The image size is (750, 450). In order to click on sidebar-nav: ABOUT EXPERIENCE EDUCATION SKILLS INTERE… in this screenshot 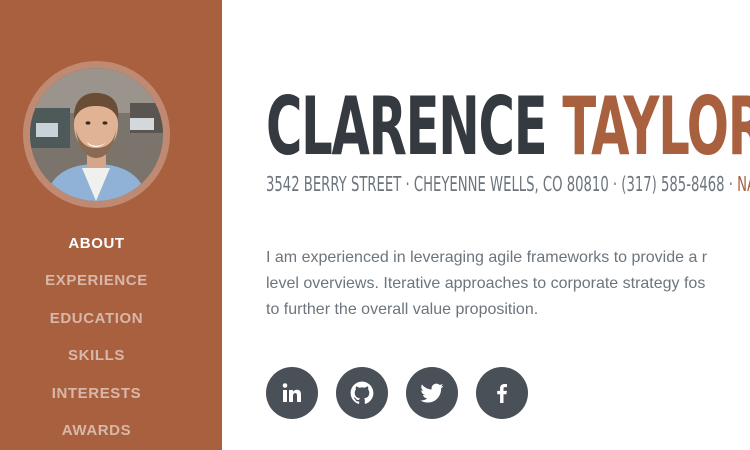, I will do `click(96, 341)`.